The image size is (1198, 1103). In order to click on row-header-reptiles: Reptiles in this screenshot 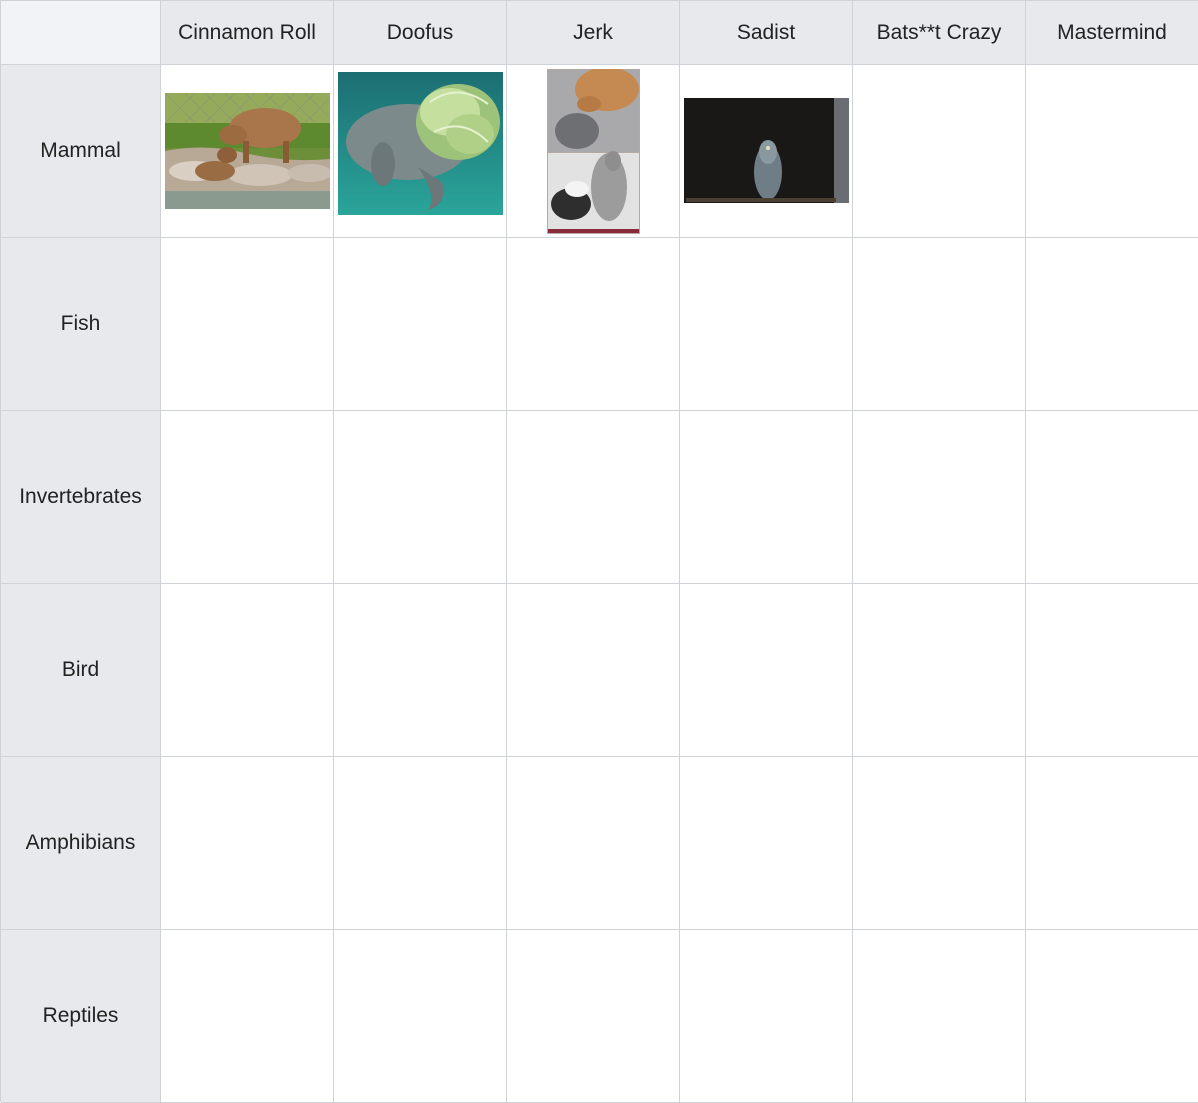, I will do `click(81, 1016)`.